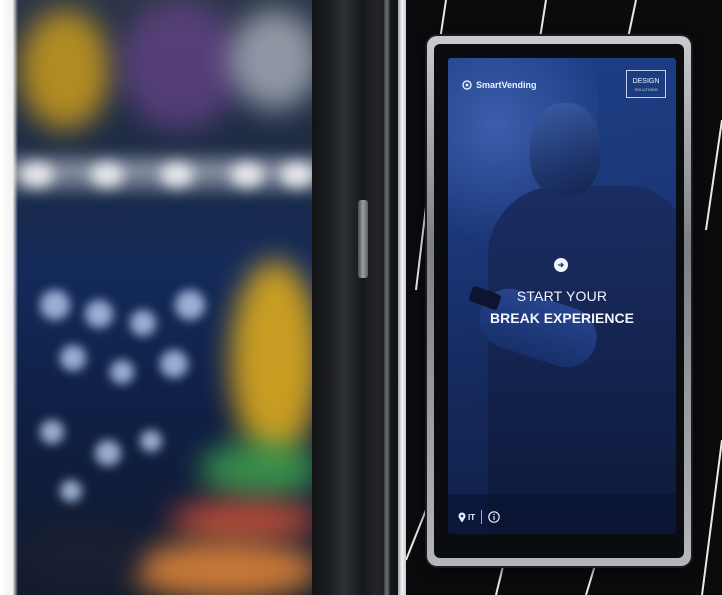 This screenshot has height=595, width=722. I want to click on badge-title: DESIGN, so click(646, 81).